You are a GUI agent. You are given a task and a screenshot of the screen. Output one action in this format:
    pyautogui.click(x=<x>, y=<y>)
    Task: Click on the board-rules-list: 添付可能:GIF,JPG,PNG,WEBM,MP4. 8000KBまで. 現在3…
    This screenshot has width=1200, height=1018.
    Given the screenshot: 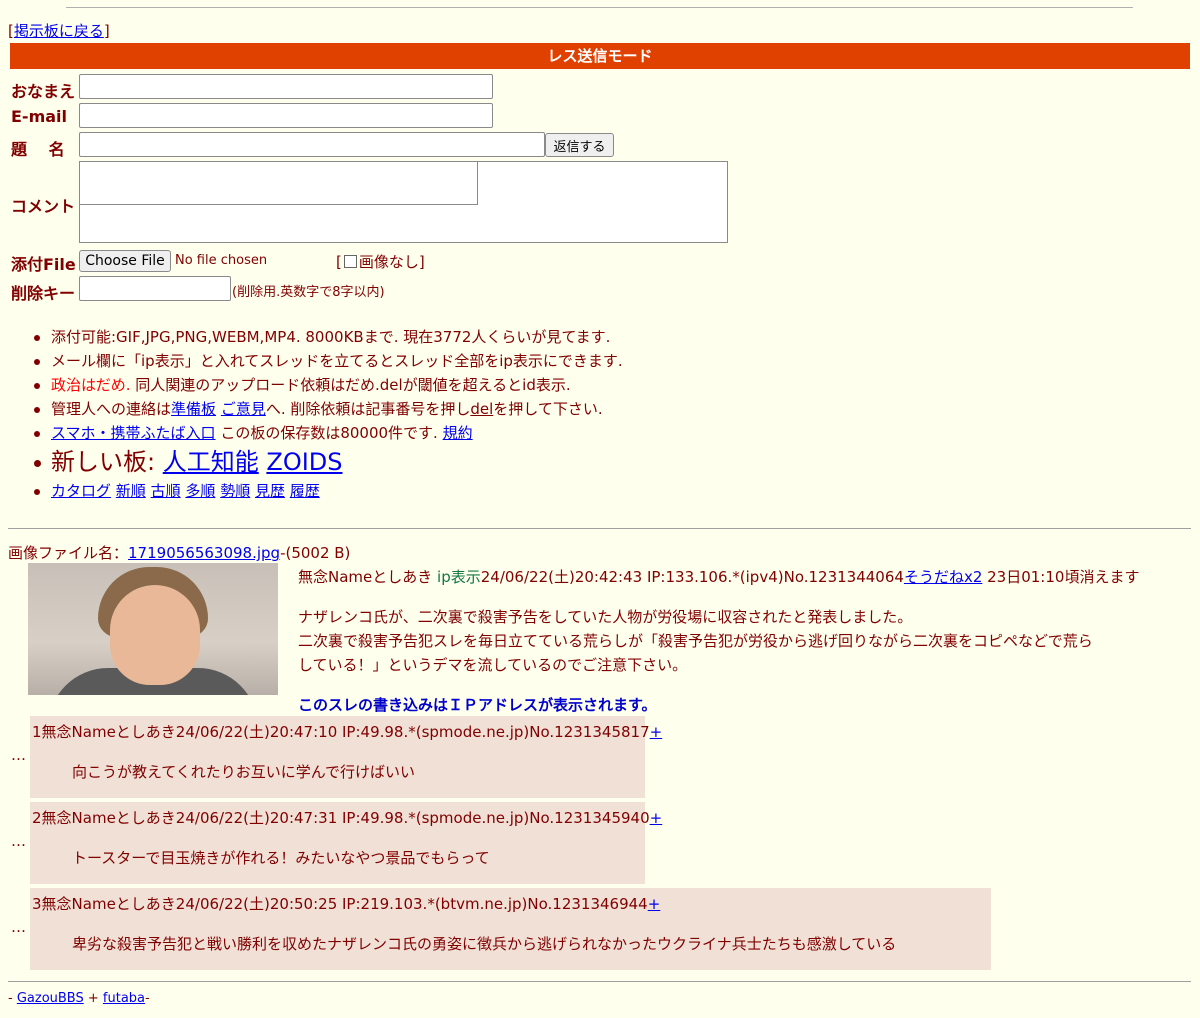 What is the action you would take?
    pyautogui.click(x=328, y=414)
    